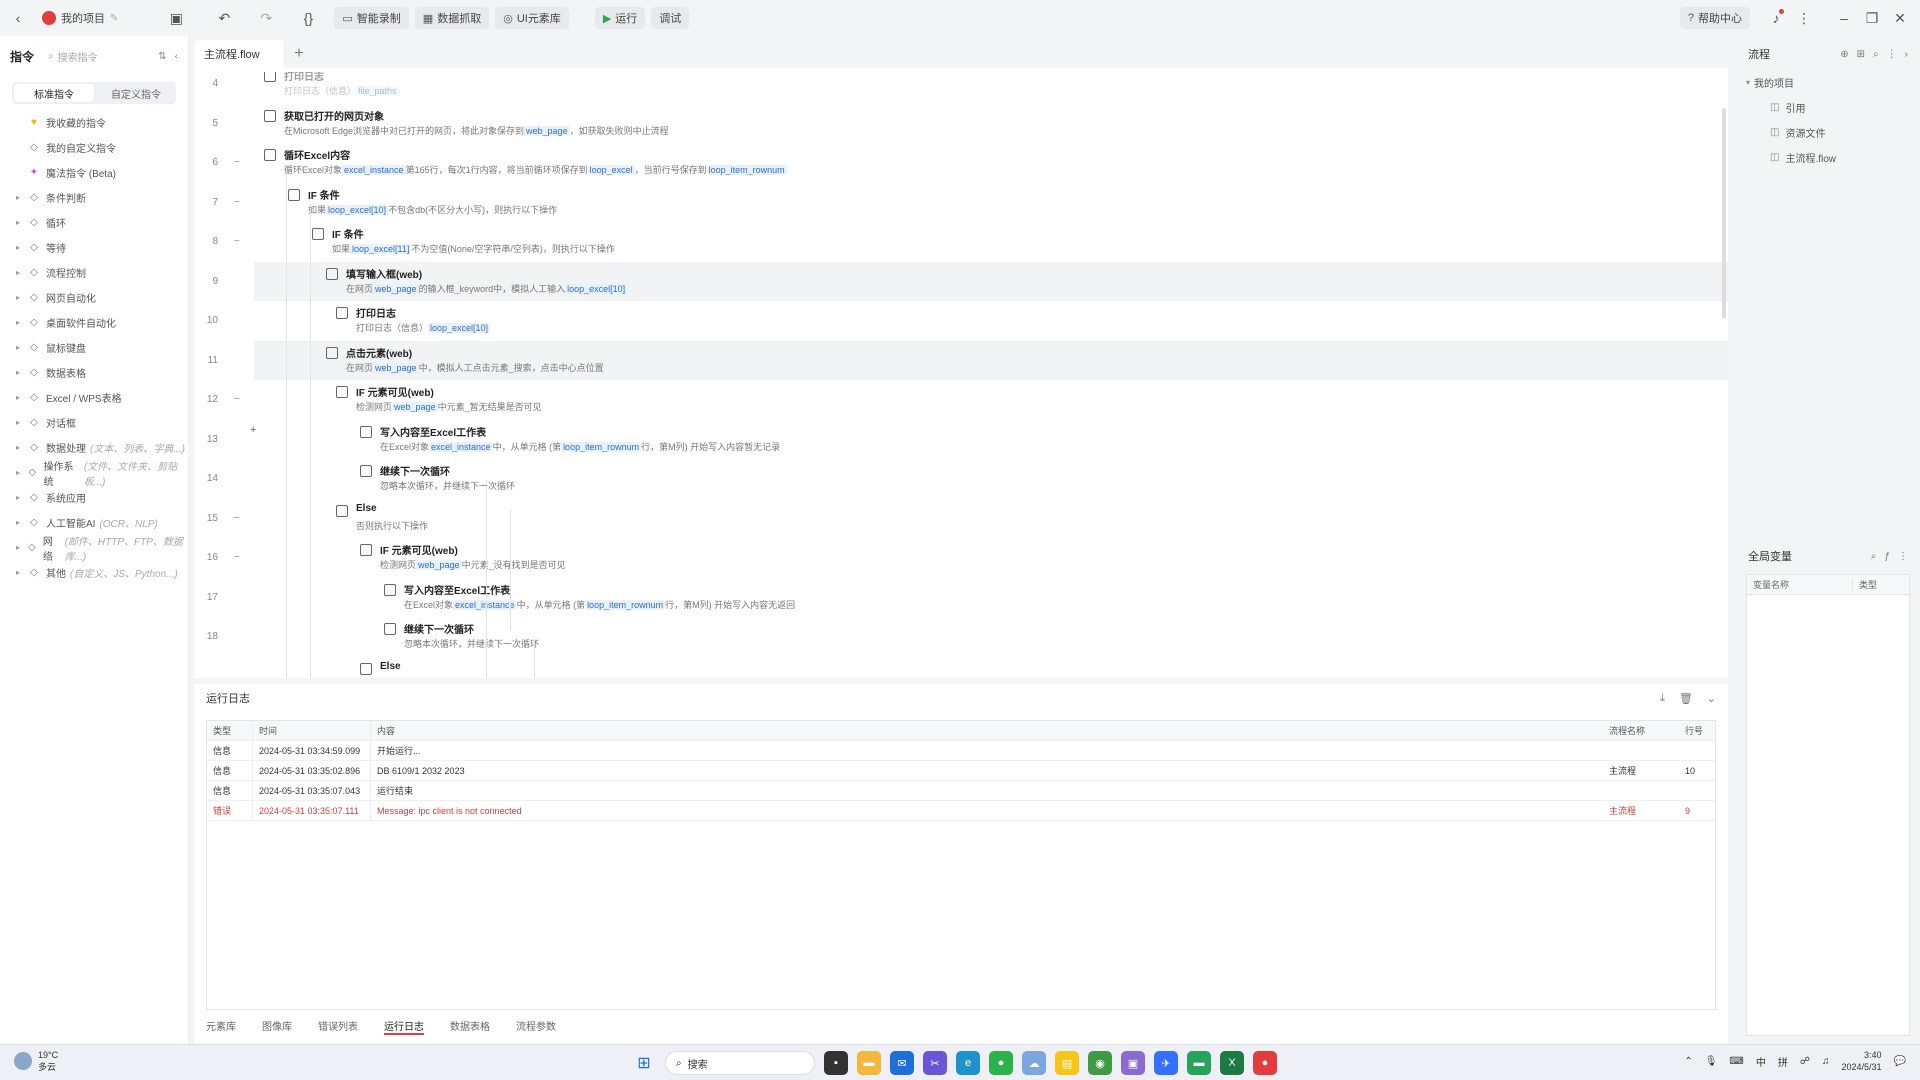  Describe the element at coordinates (94, 197) in the screenshot. I see `command-category-item: ▸ ◇ 条件判断` at that location.